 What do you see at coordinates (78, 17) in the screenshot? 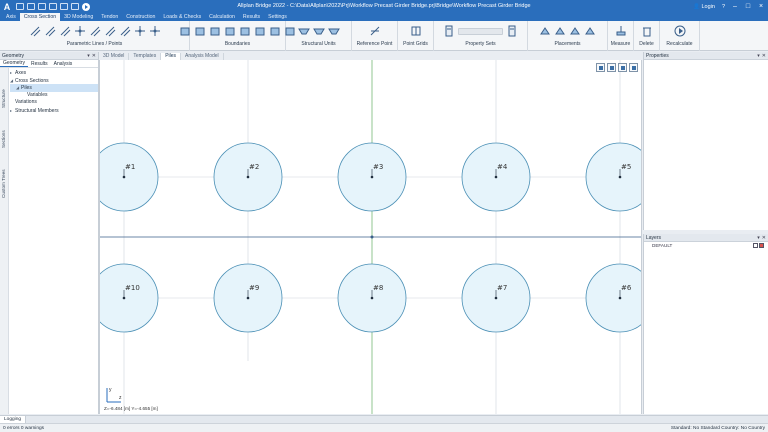
I see `menu-tab: 3D Modeling` at bounding box center [78, 17].